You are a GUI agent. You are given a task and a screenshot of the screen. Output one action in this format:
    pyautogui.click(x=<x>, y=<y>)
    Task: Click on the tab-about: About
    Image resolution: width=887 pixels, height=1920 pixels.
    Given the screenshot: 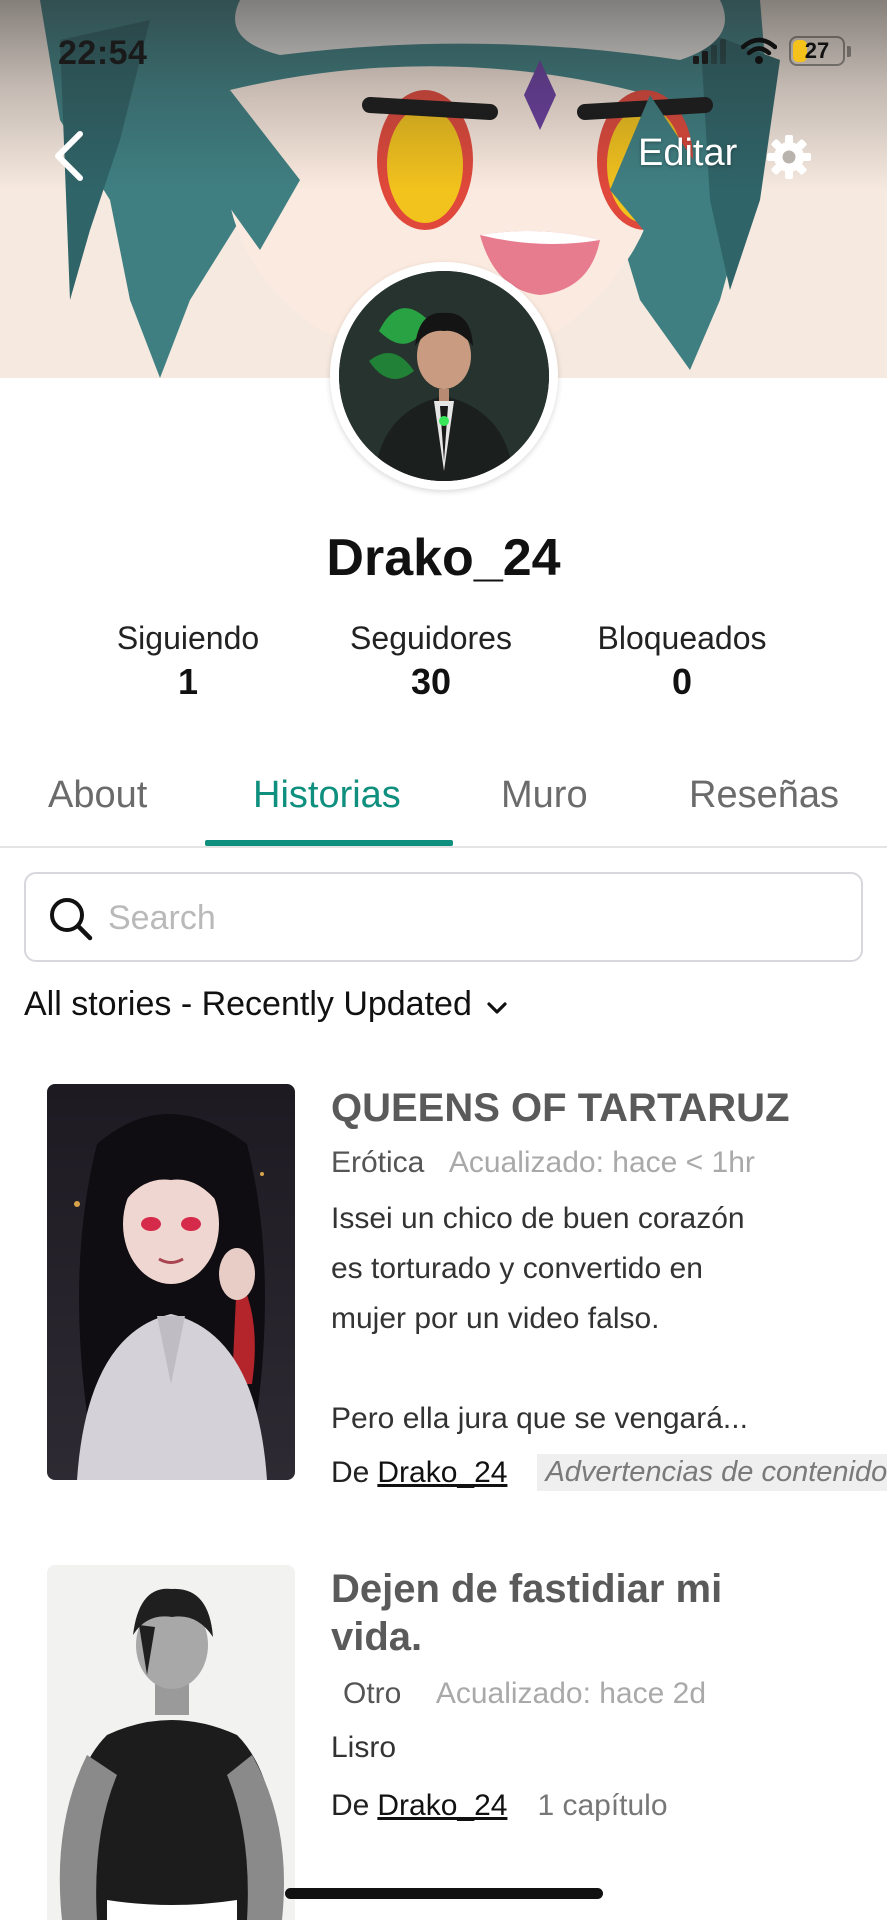 What is the action you would take?
    pyautogui.click(x=97, y=795)
    